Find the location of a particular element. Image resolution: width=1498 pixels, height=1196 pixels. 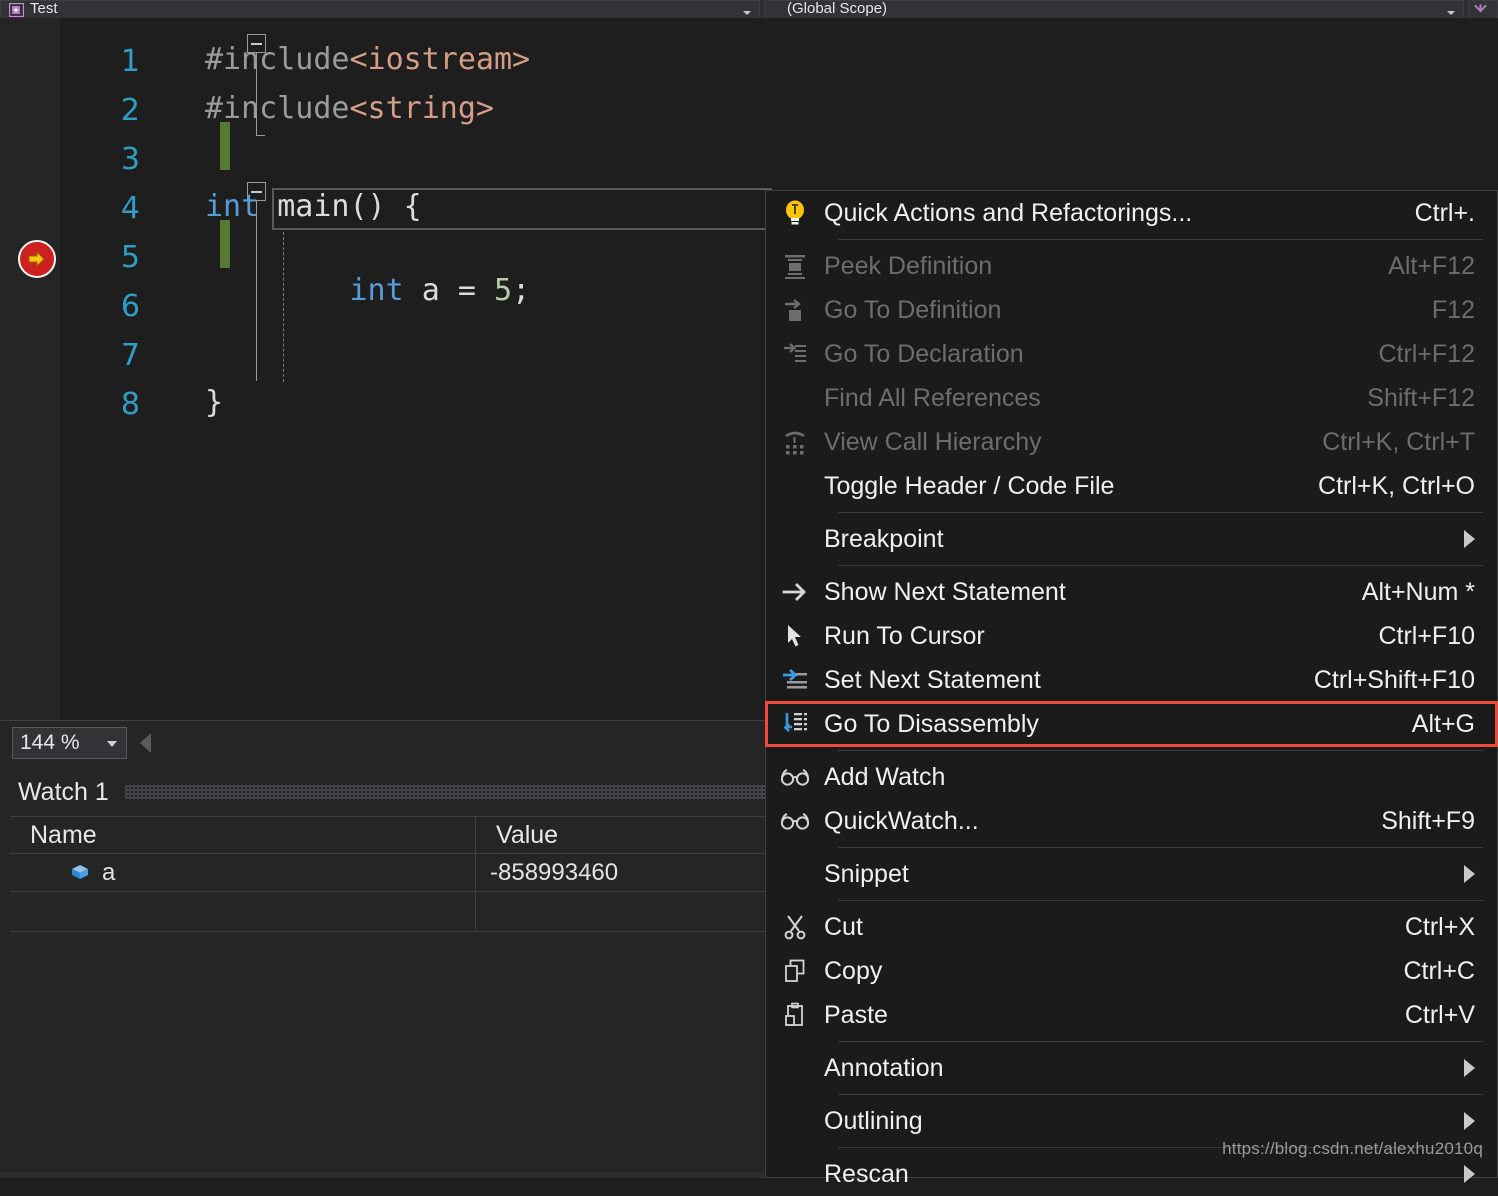

menu-item-quick-actions-and-refactorings: Quick Actions and Refactorings... Ctrl+. is located at coordinates (1131, 213).